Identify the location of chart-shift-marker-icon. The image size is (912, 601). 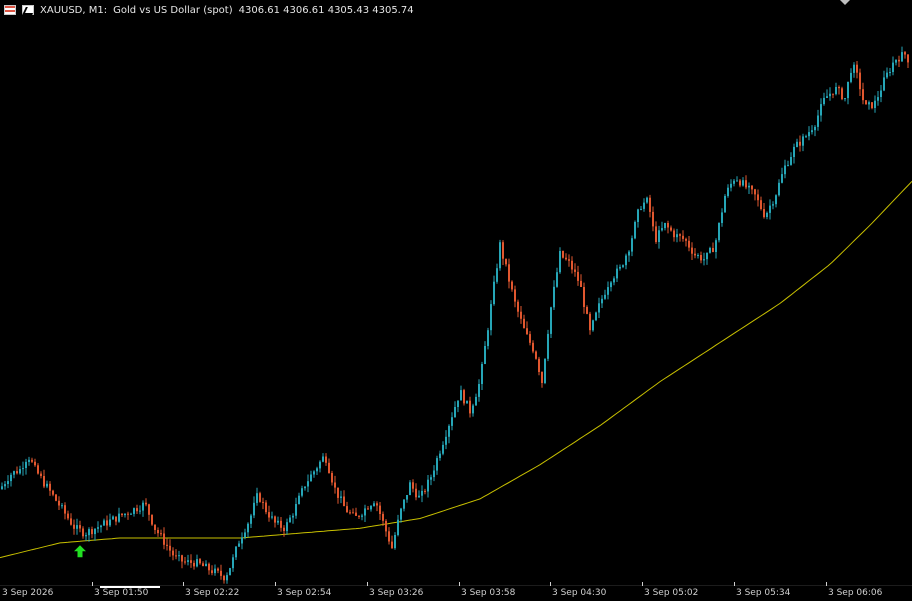
(845, 2).